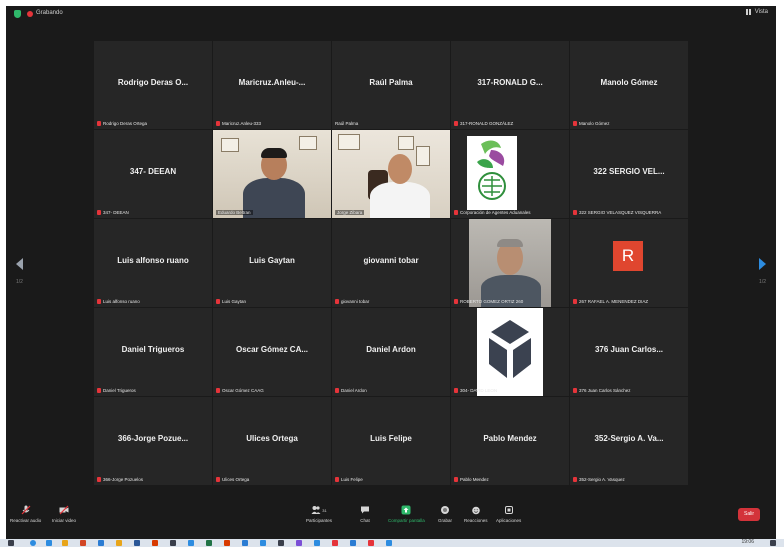  I want to click on participant-tile: Luis Gaytan Luis Gaytan, so click(272, 263).